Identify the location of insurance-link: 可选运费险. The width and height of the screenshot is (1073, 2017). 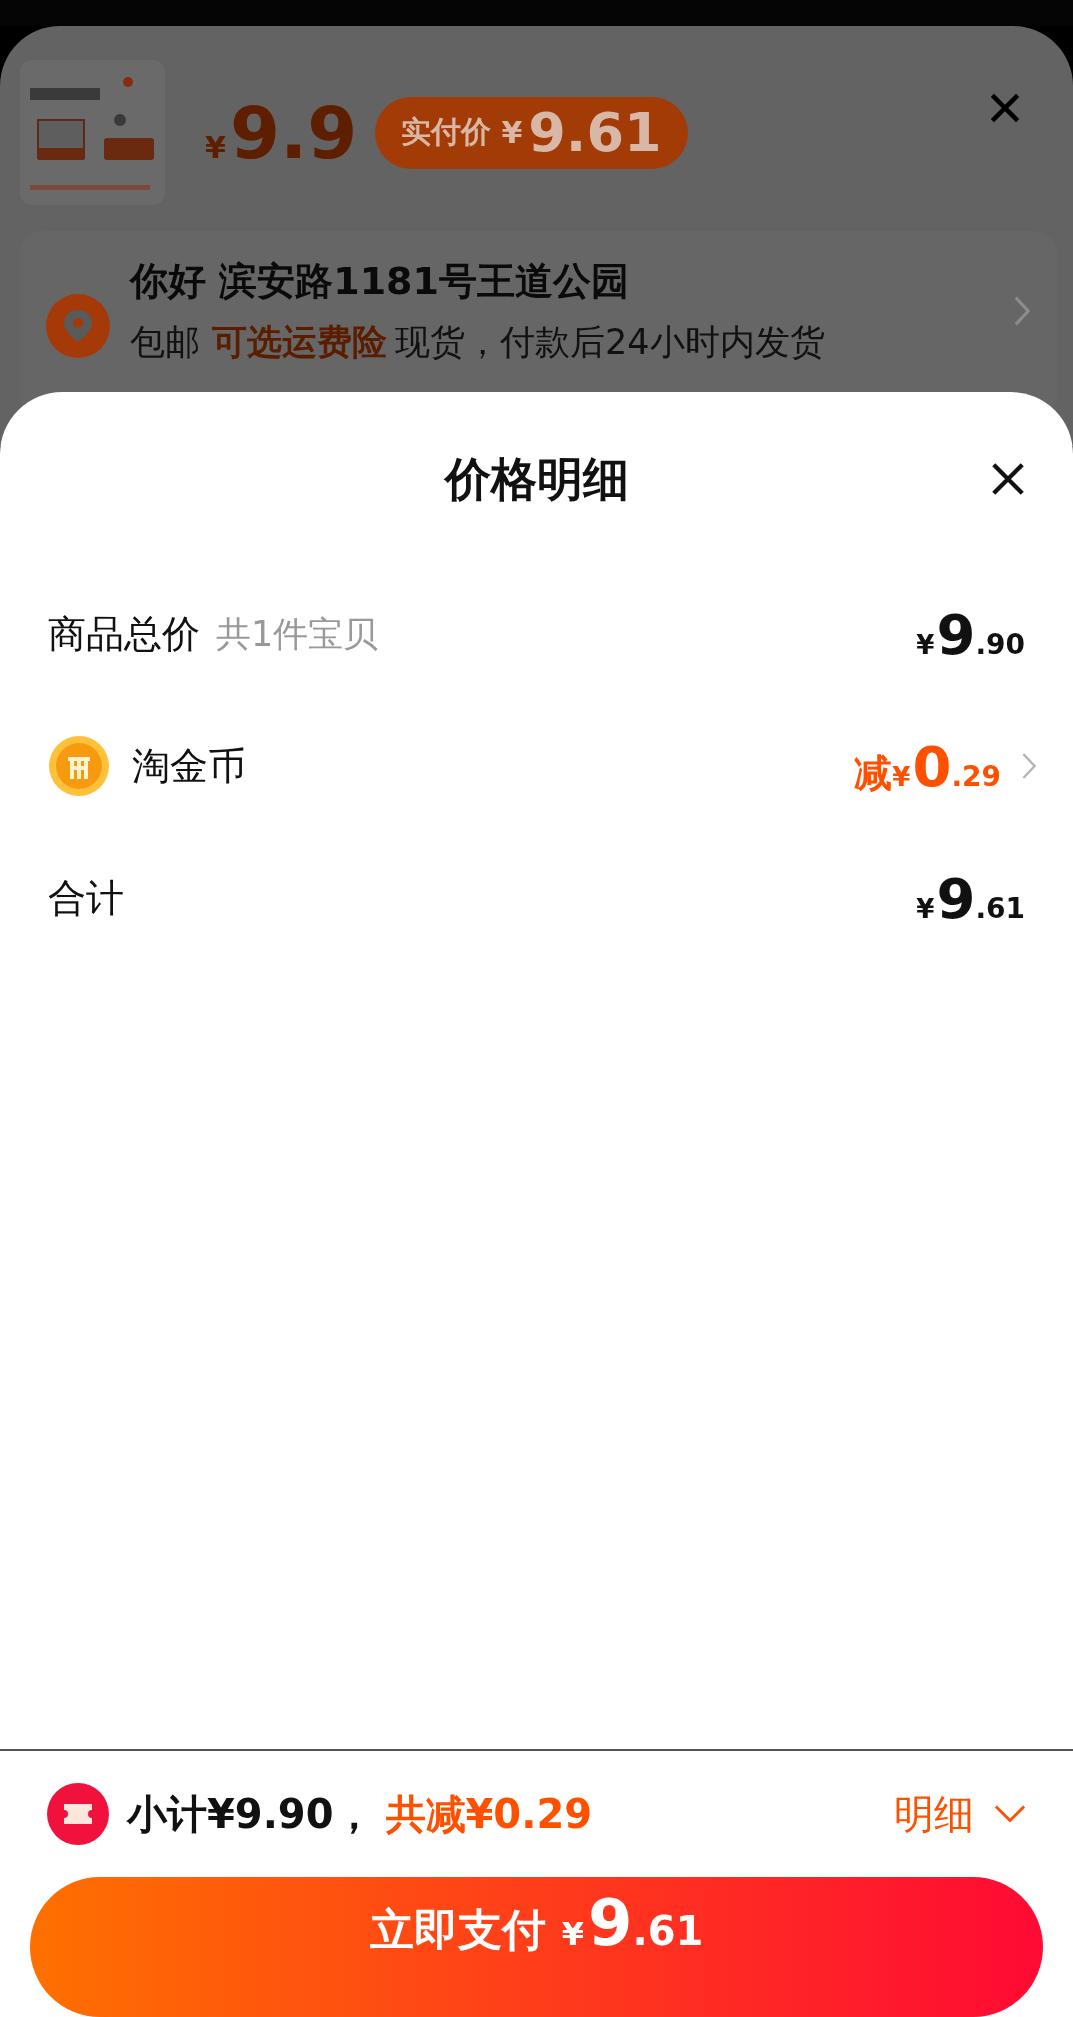
(299, 342).